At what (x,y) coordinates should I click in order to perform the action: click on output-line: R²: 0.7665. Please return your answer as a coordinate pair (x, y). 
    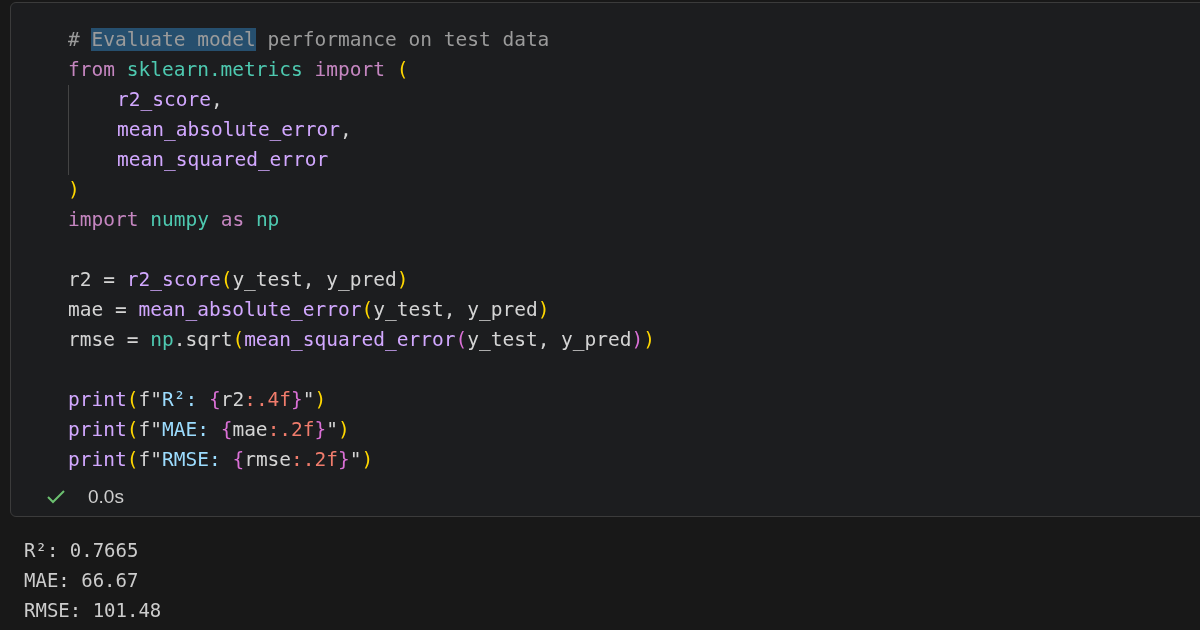
    Looking at the image, I should click on (82, 550).